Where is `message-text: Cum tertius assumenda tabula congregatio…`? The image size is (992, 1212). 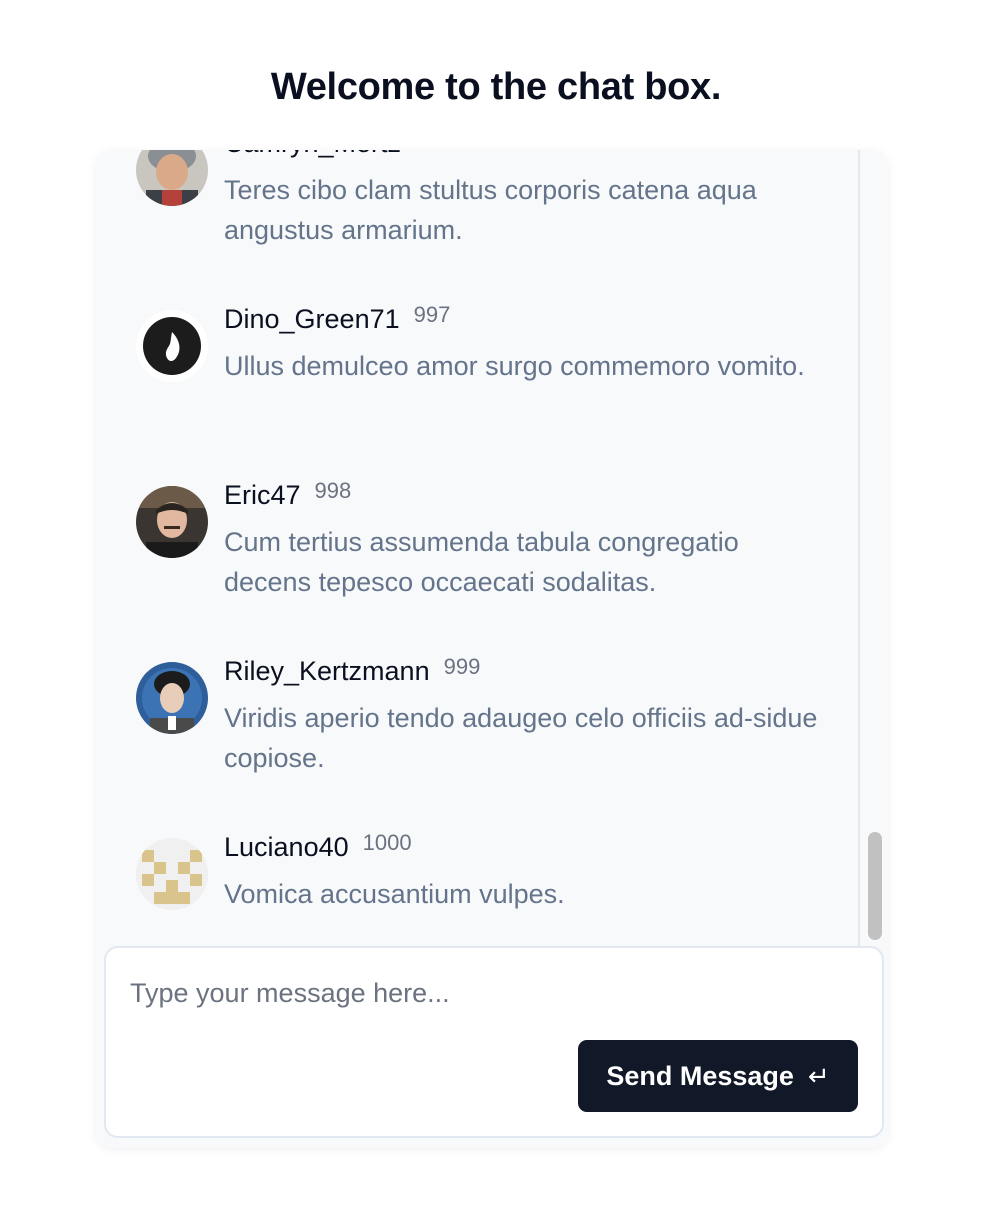
message-text: Cum tertius assumenda tabula congregatio… is located at coordinates (481, 562).